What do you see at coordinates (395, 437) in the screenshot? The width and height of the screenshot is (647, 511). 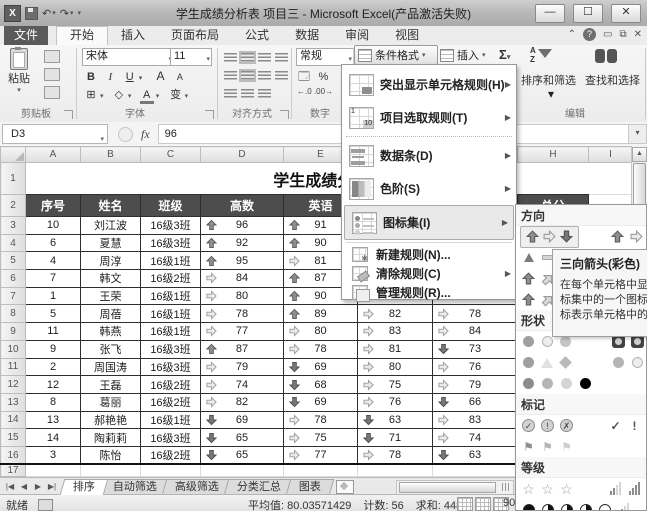 I see `score-cell: 71` at bounding box center [395, 437].